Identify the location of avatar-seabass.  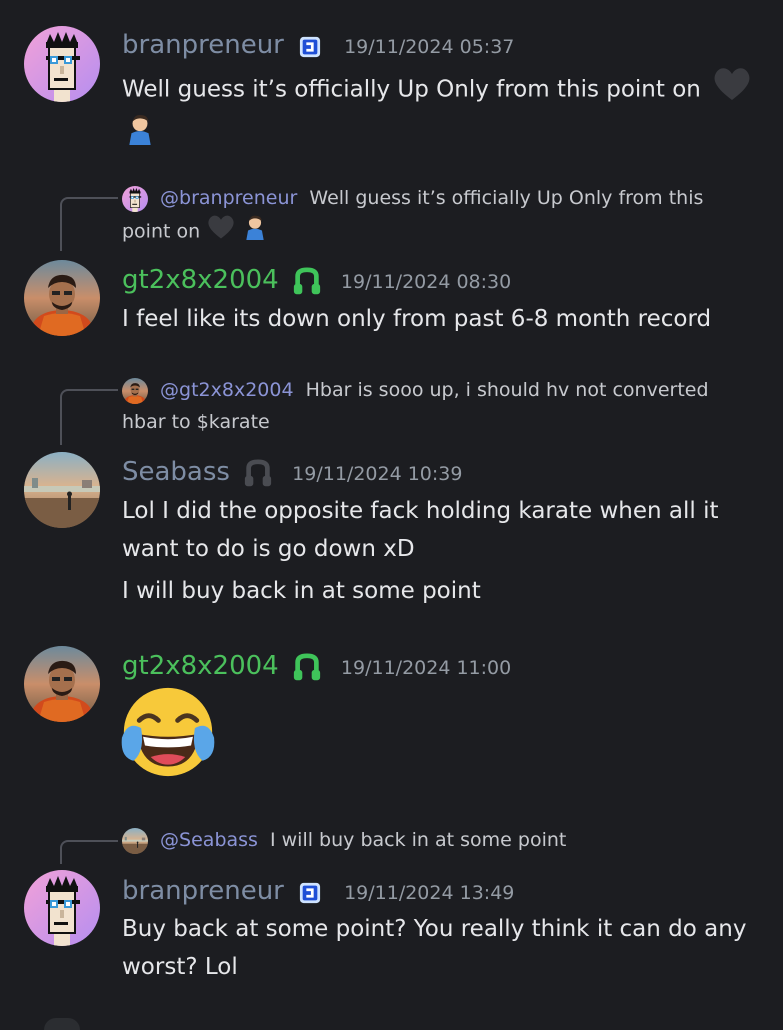
(62, 490).